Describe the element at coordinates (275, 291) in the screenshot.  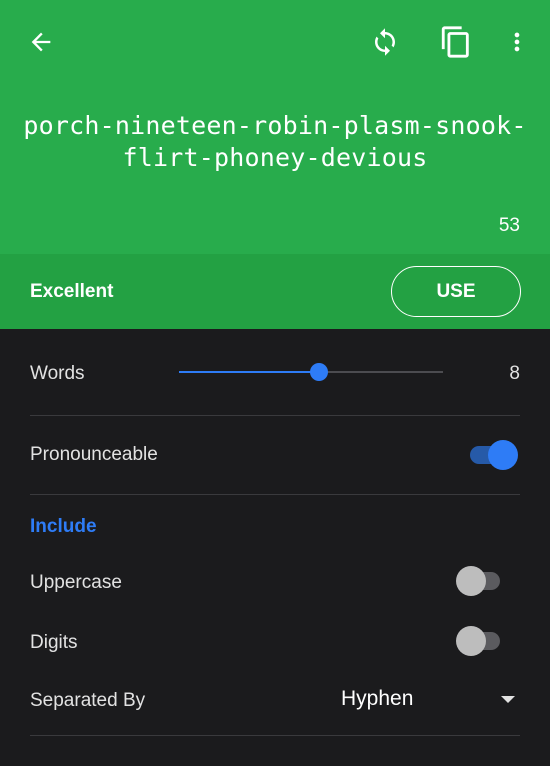
I see `strength-bar: Excellent USE` at that location.